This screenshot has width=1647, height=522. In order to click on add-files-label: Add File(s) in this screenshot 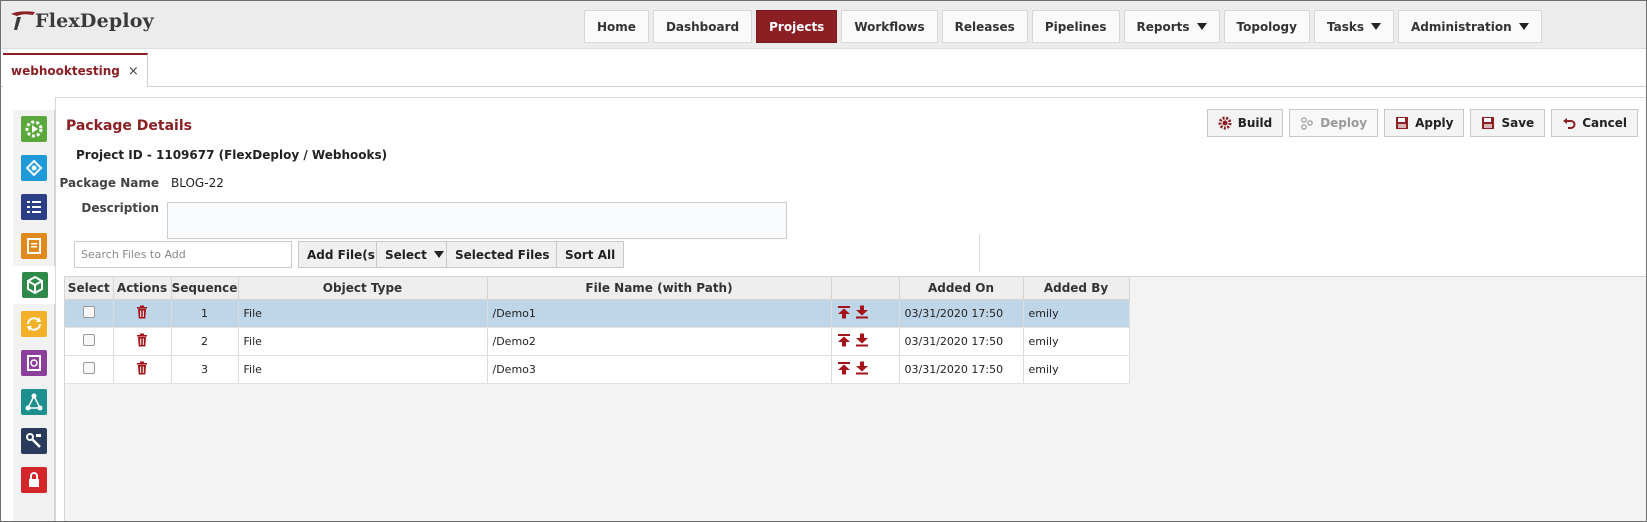, I will do `click(344, 254)`.